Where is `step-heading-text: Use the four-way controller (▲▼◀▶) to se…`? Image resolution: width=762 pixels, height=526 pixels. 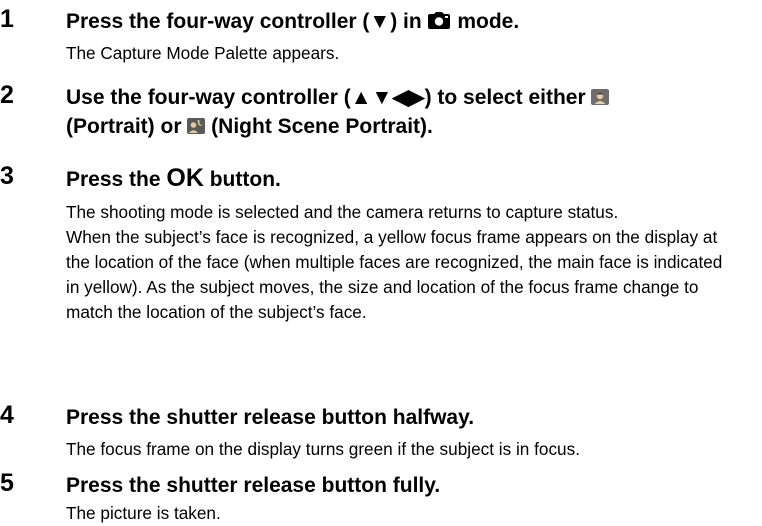 step-heading-text: Use the four-way controller (▲▼◀▶) to se… is located at coordinates (329, 97).